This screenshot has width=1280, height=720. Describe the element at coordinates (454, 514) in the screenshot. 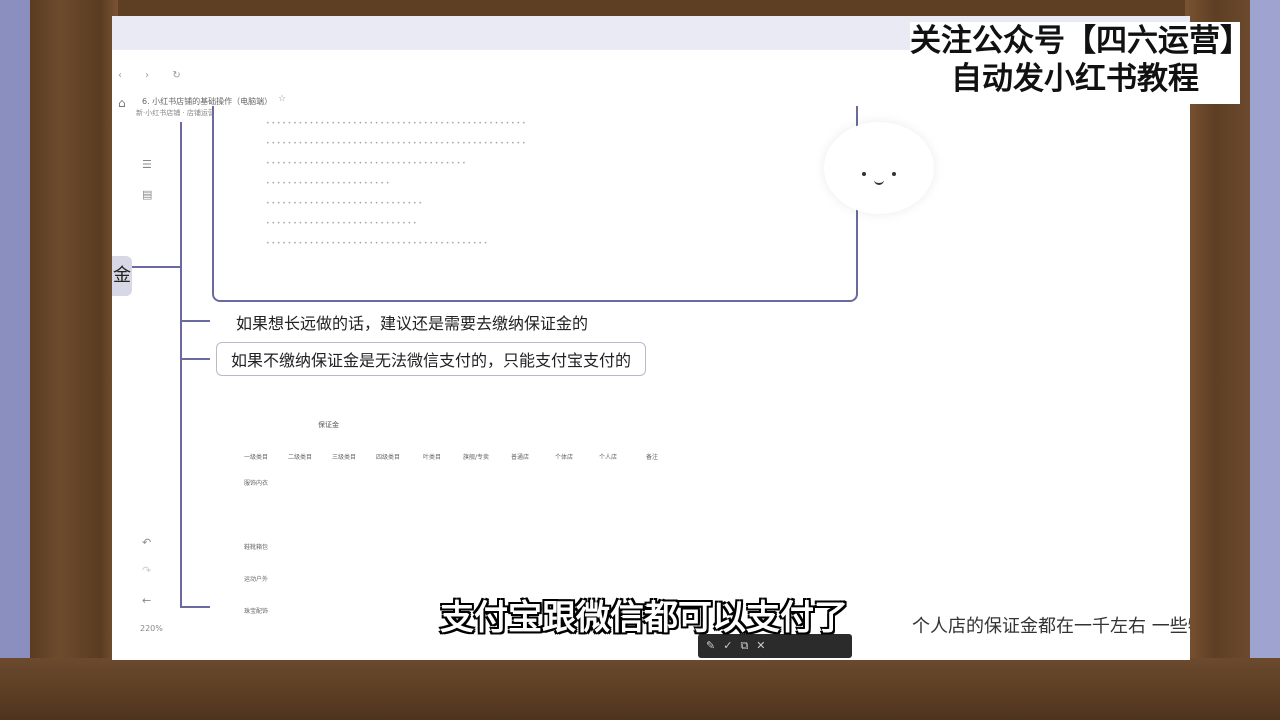

I see `table-row` at that location.